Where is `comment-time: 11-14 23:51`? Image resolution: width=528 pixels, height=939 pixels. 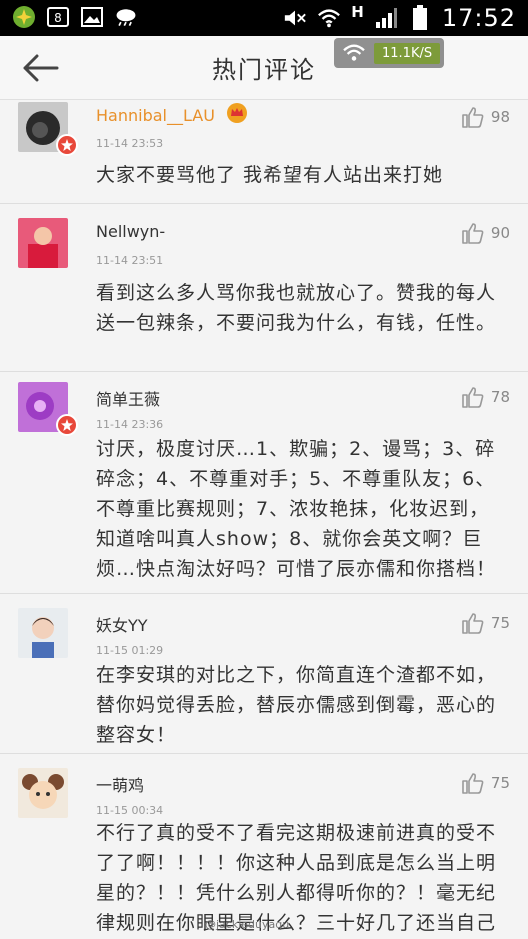
comment-time: 11-14 23:51 is located at coordinates (130, 260).